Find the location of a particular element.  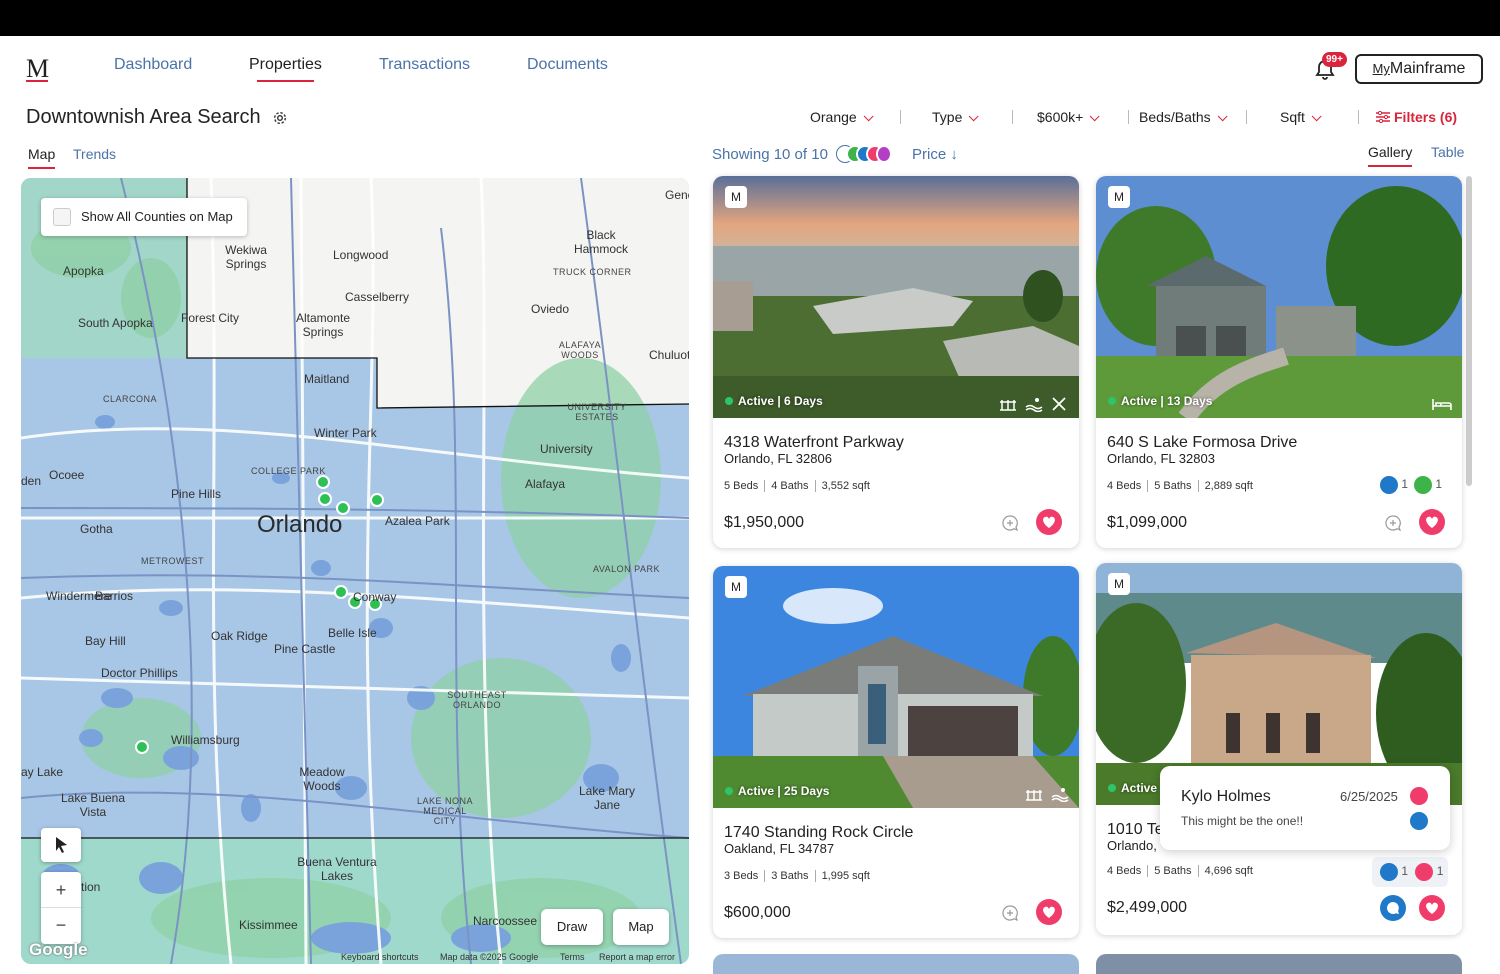

show-all-counties-toggle: Show All Counties on Map is located at coordinates (144, 217).